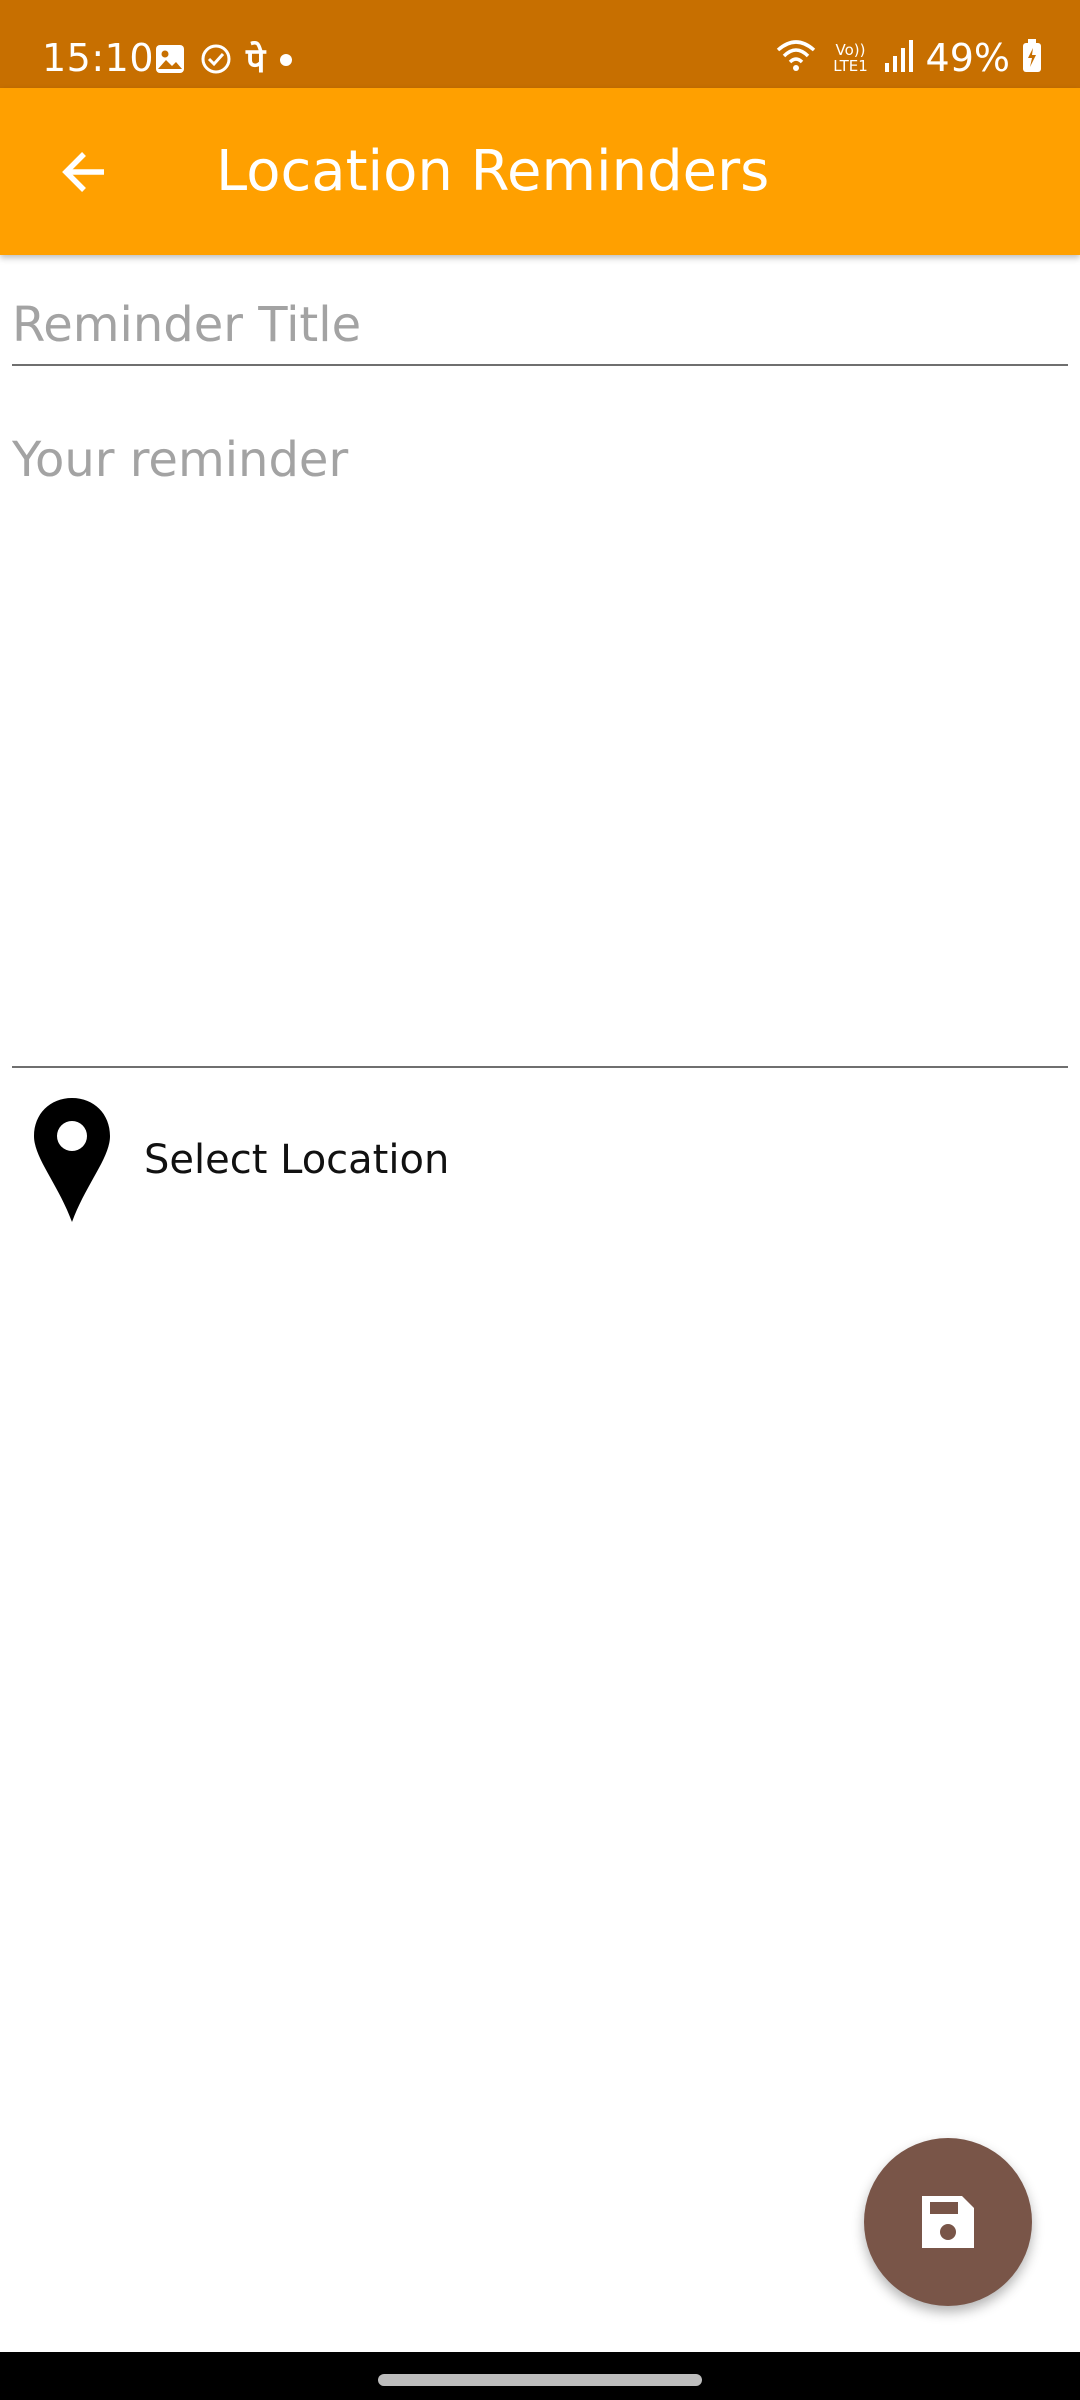 Image resolution: width=1080 pixels, height=2400 pixels. What do you see at coordinates (256, 61) in the screenshot?
I see `phonepe-icon: पे` at bounding box center [256, 61].